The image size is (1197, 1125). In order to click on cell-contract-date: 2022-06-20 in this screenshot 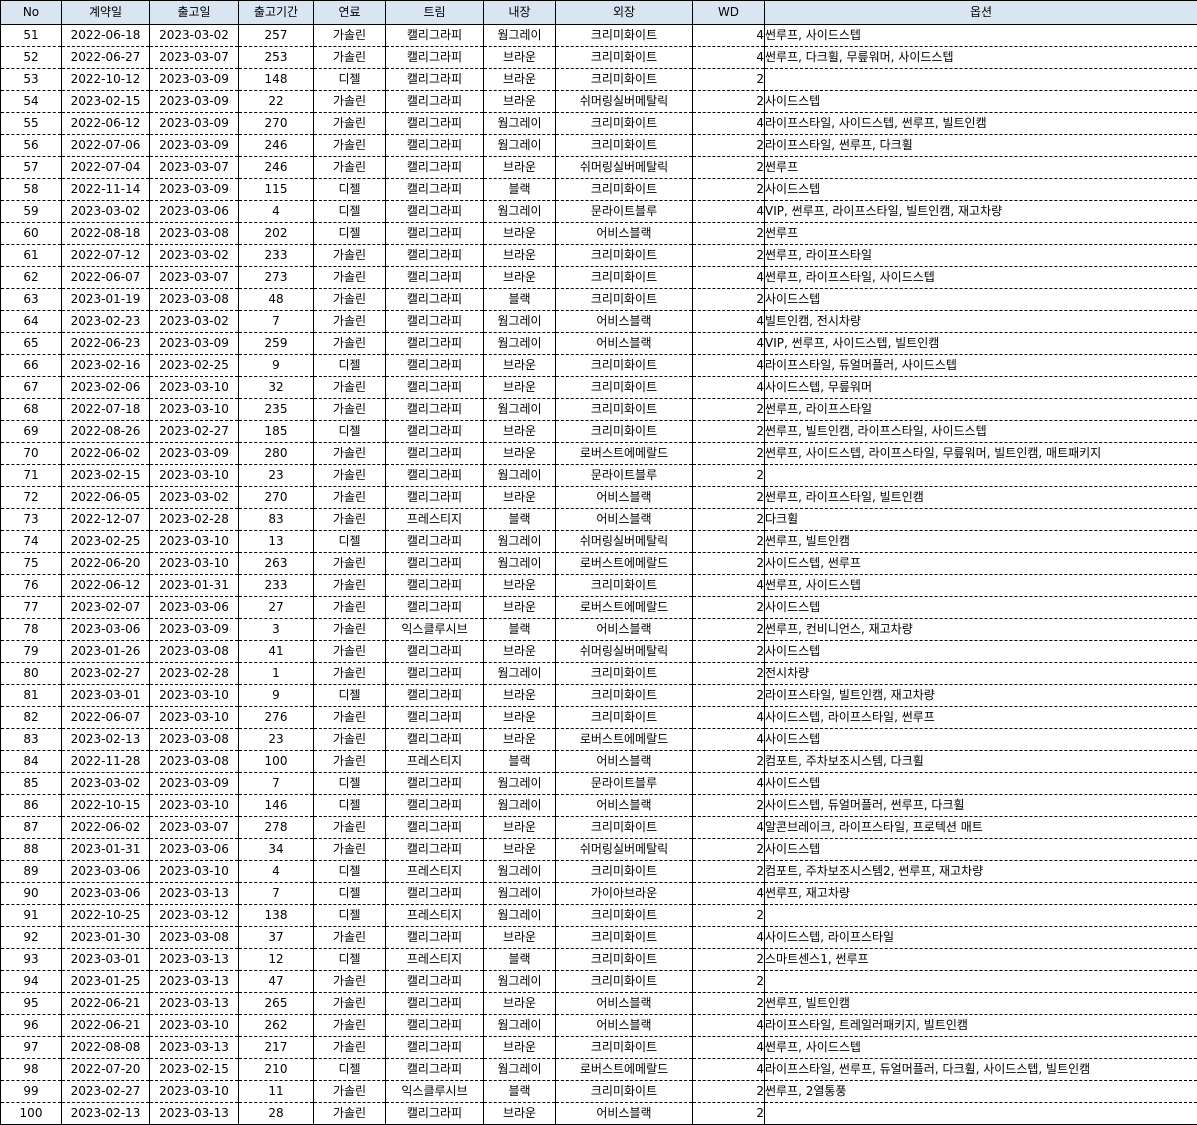, I will do `click(106, 564)`.